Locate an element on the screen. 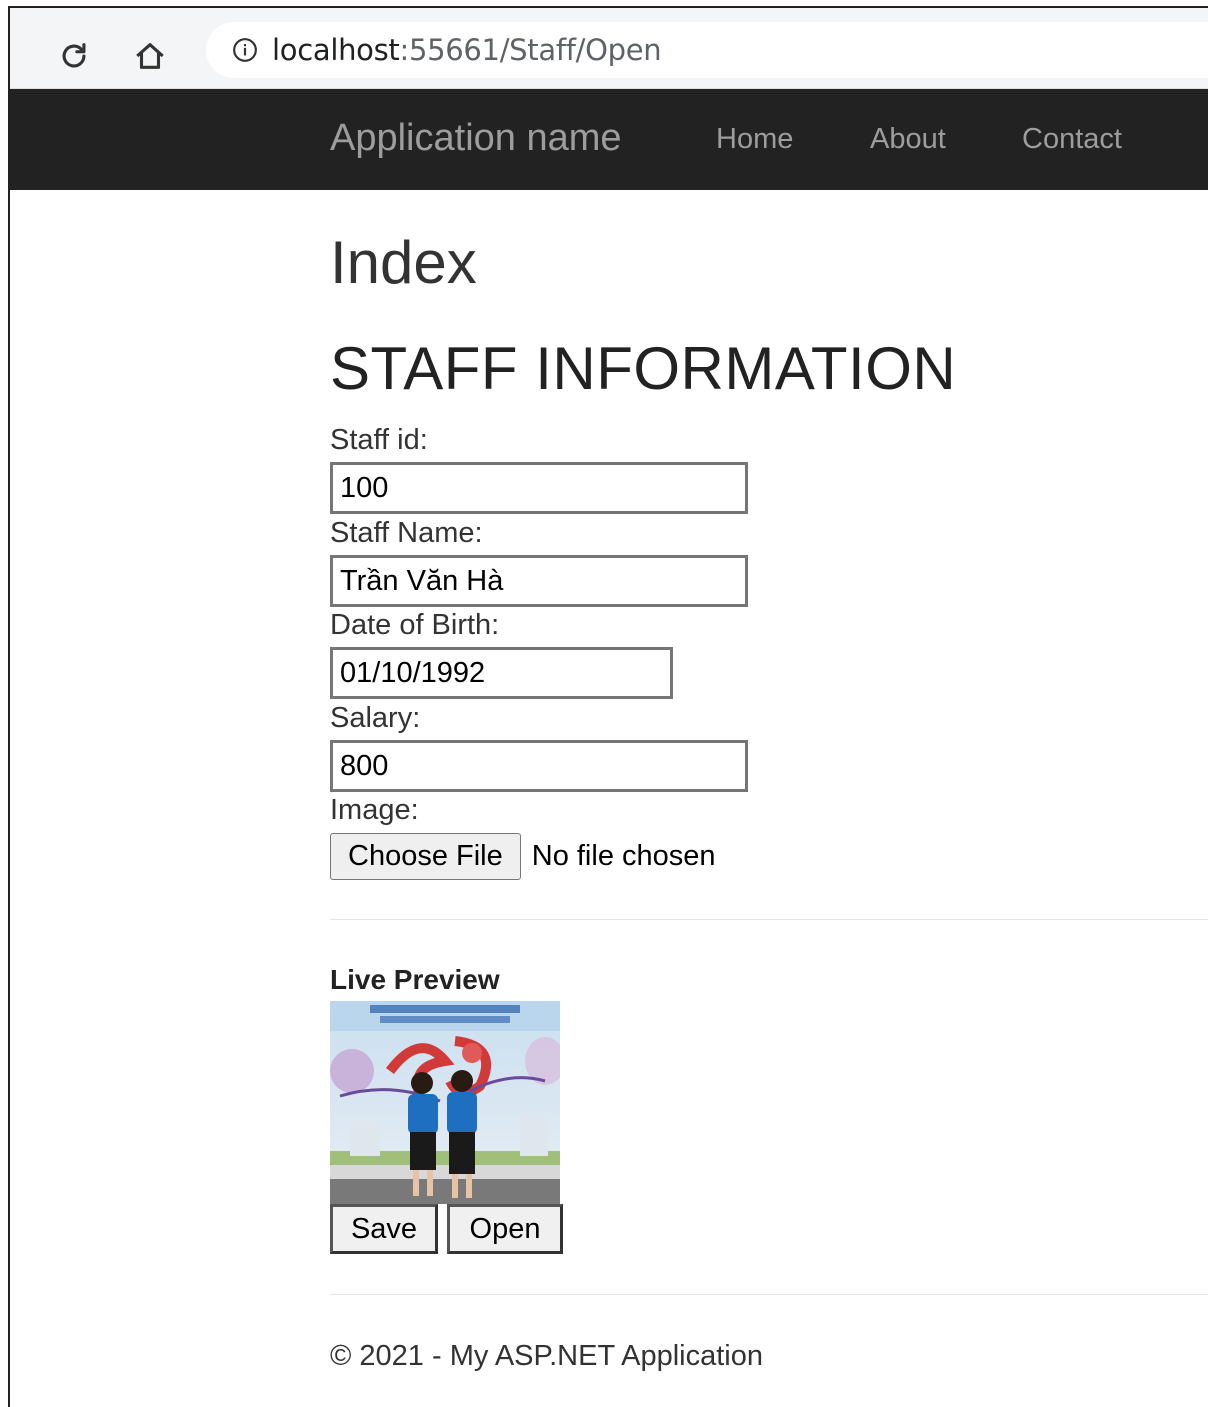 This screenshot has height=1407, width=1208. home-button is located at coordinates (150, 56).